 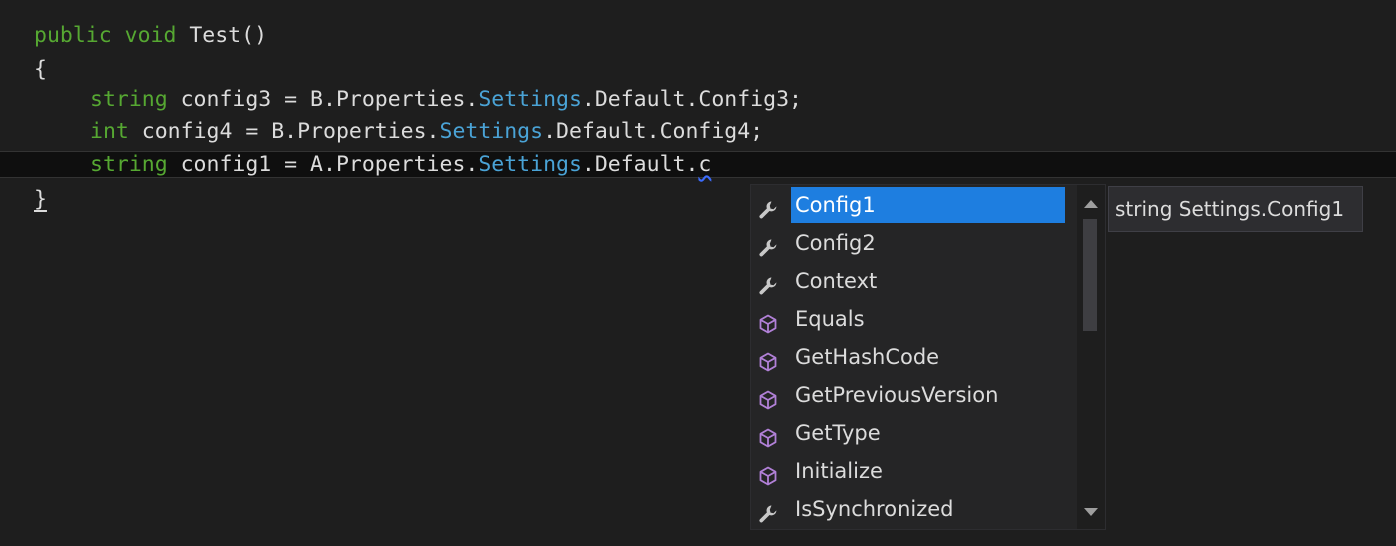 What do you see at coordinates (913, 434) in the screenshot?
I see `completion-item-gettype: GetType` at bounding box center [913, 434].